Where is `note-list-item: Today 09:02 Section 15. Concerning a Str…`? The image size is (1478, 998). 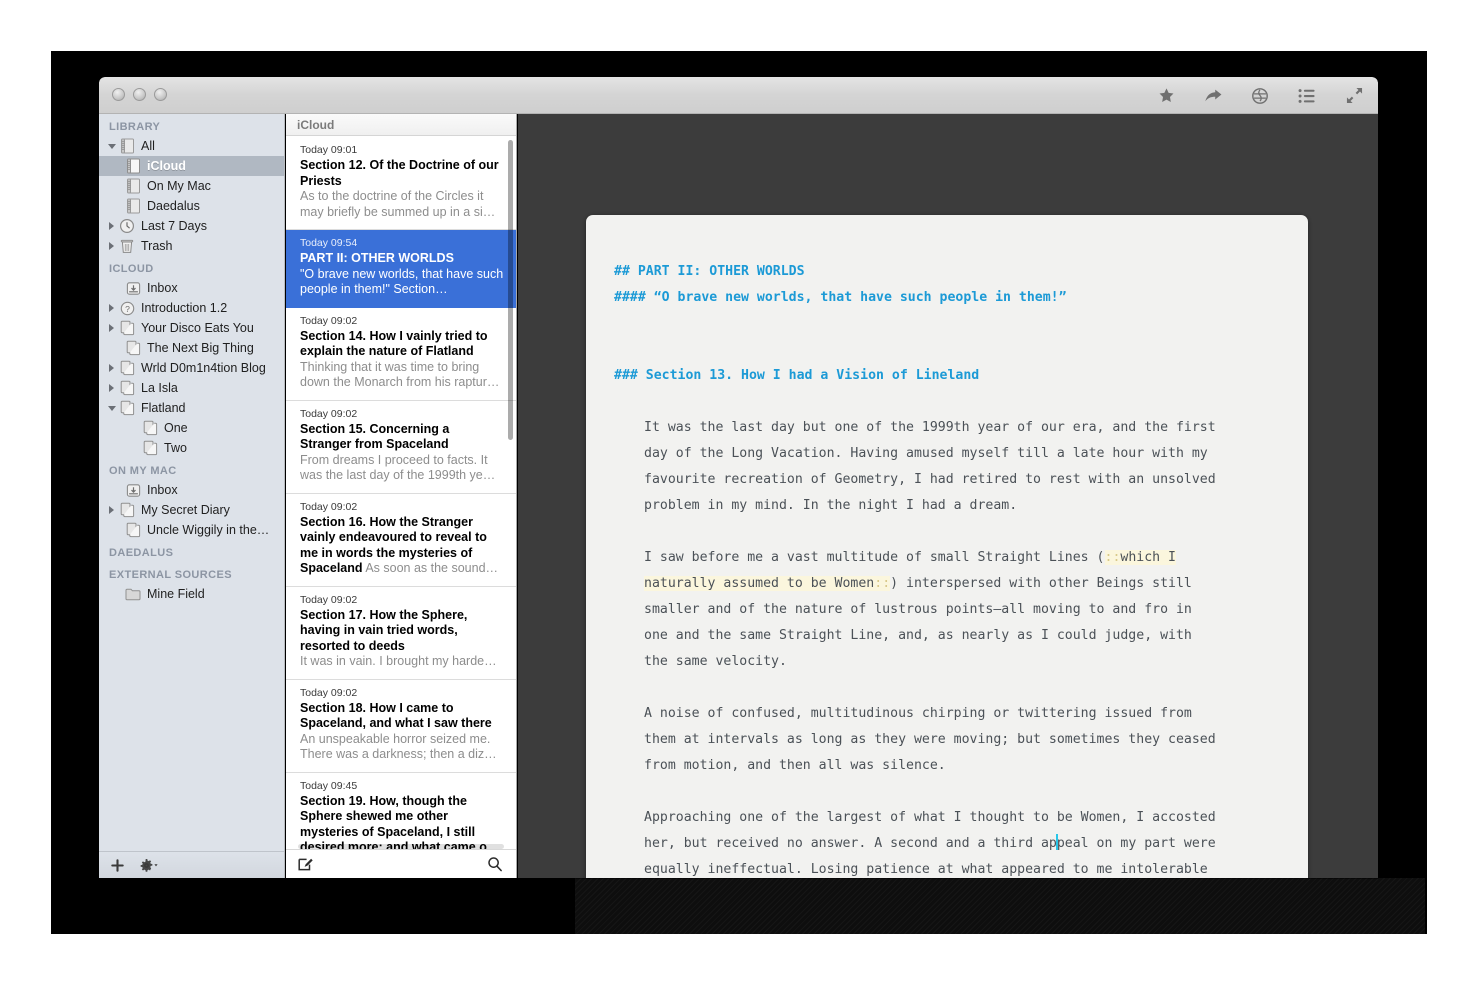 note-list-item: Today 09:02 Section 15. Concerning a Str… is located at coordinates (401, 447).